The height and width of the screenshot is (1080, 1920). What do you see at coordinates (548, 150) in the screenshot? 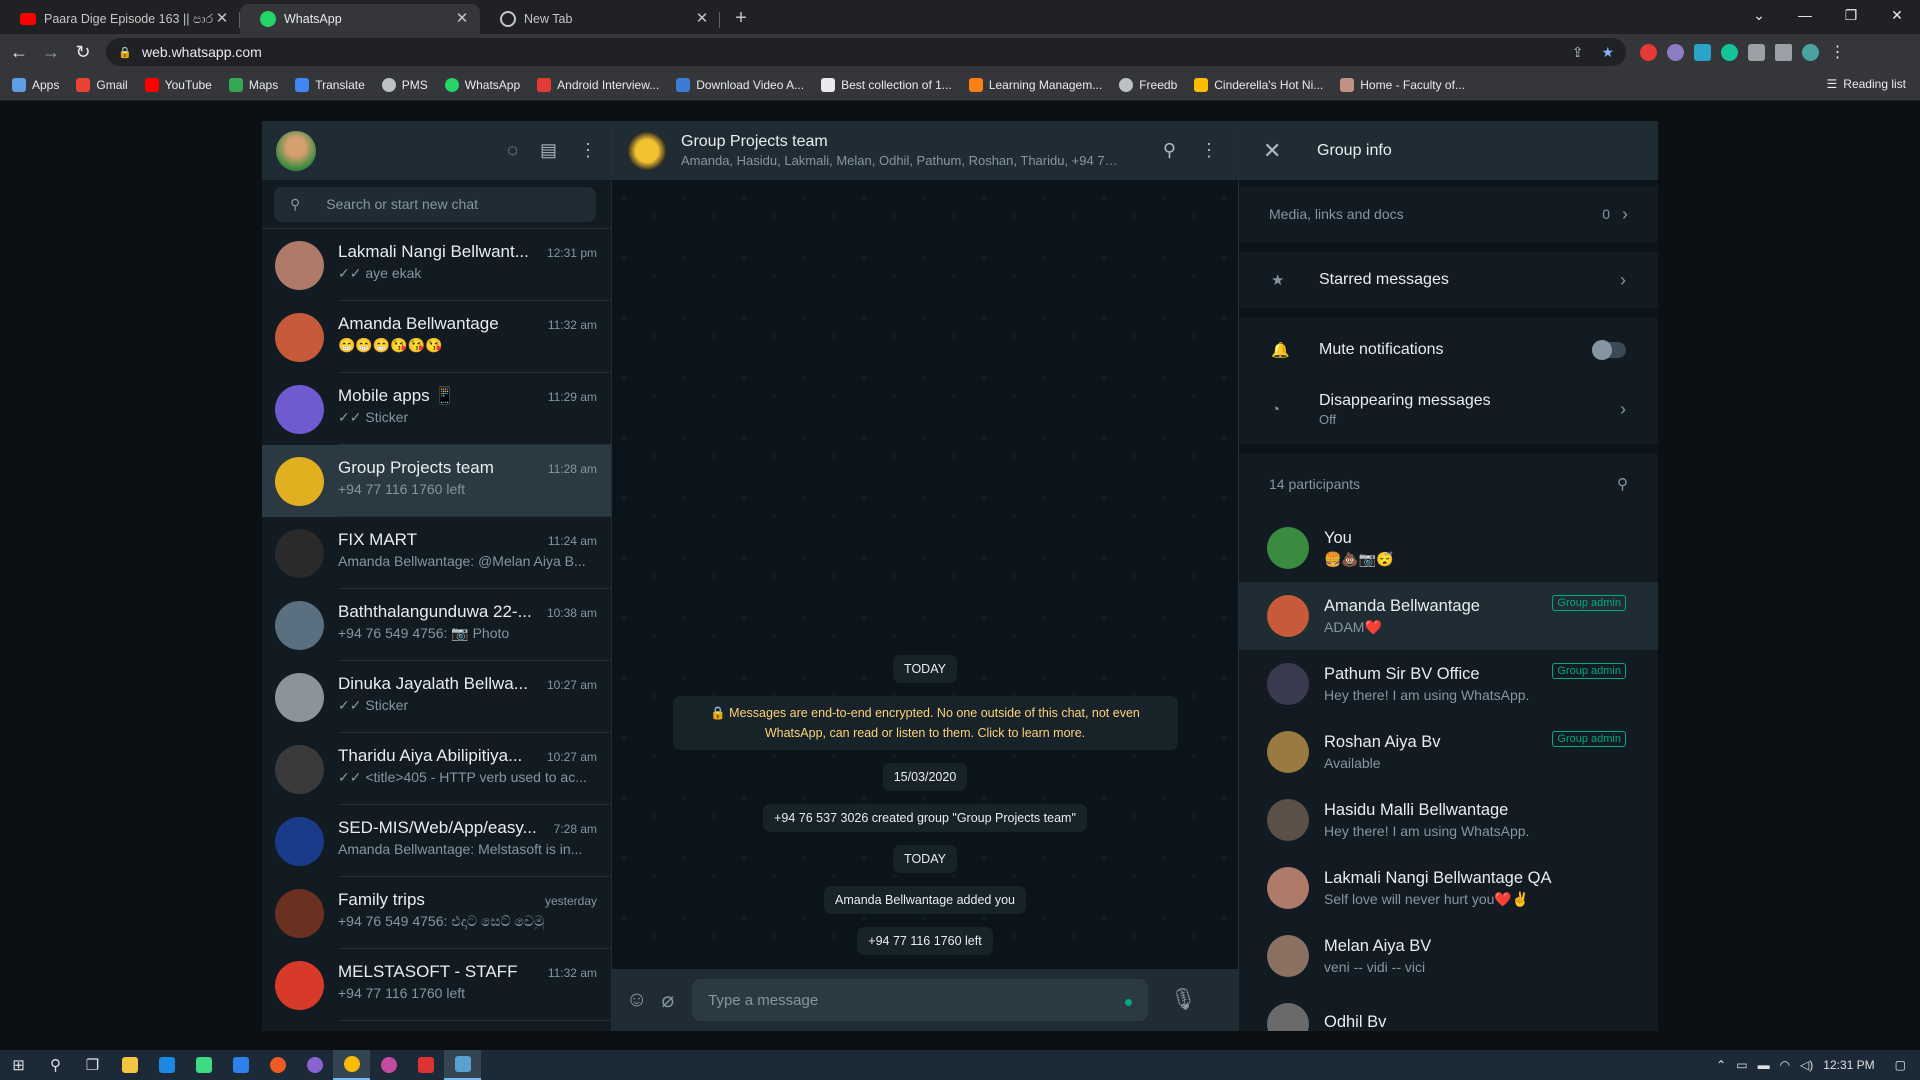
I see `new-chat-icon: ▤` at bounding box center [548, 150].